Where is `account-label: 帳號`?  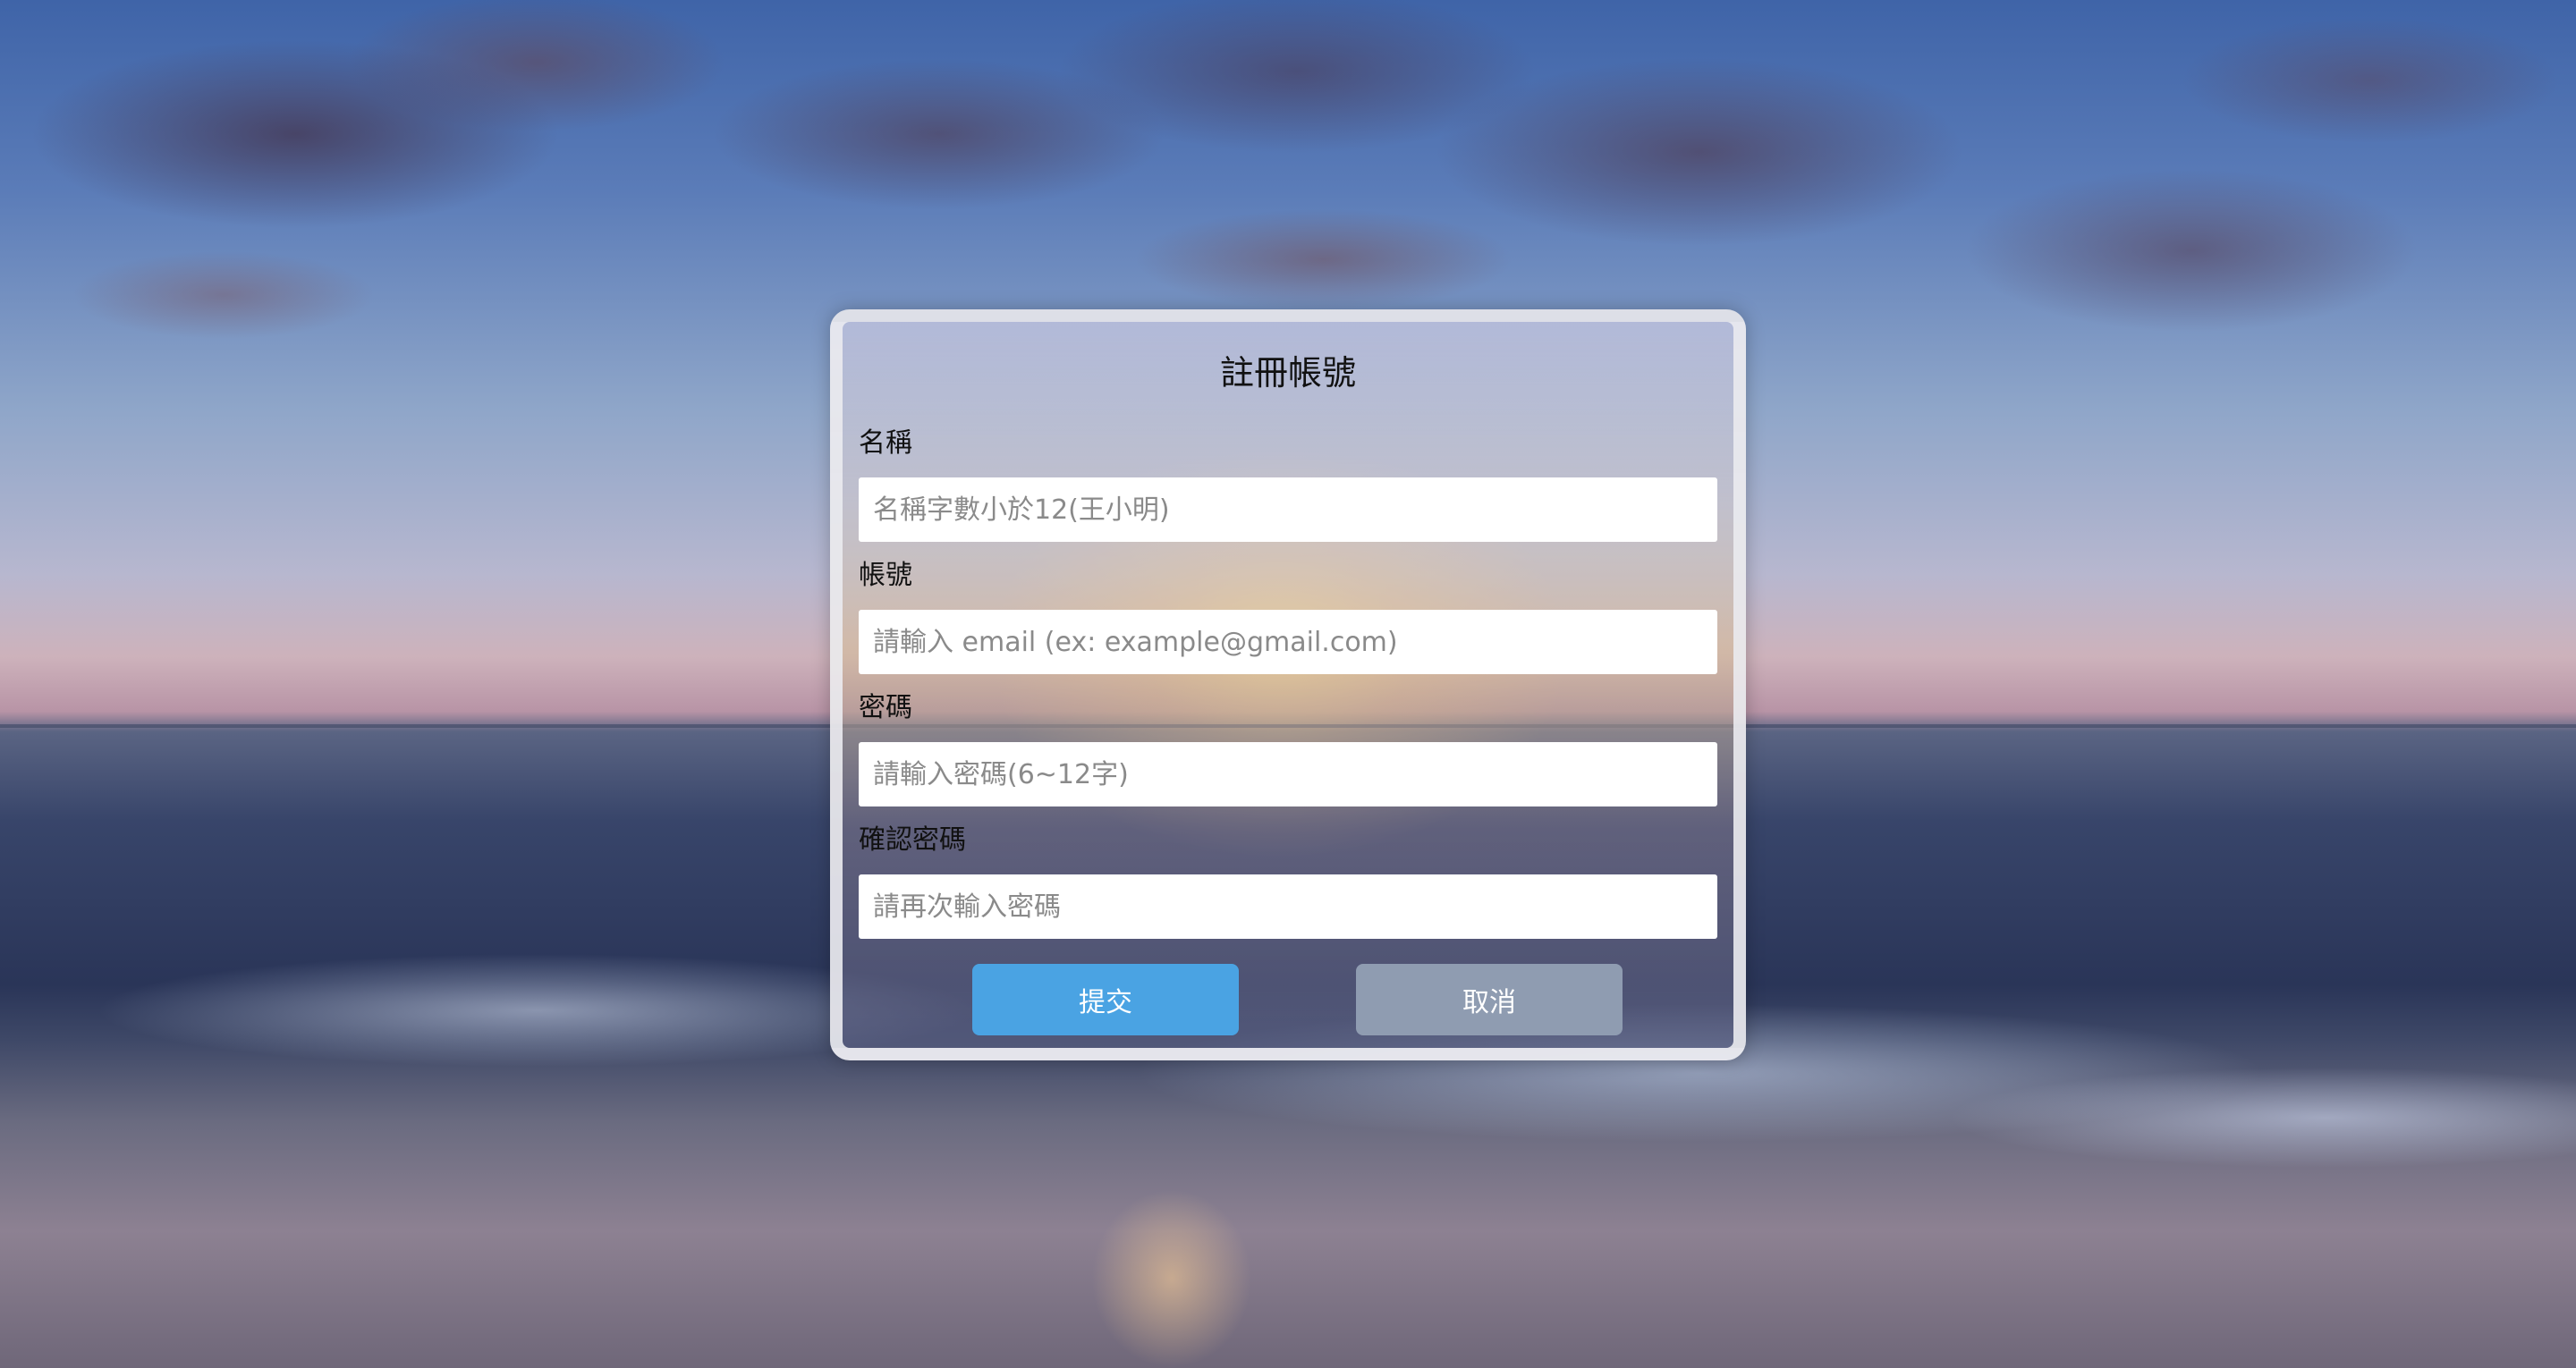
account-label: 帳號 is located at coordinates (885, 576).